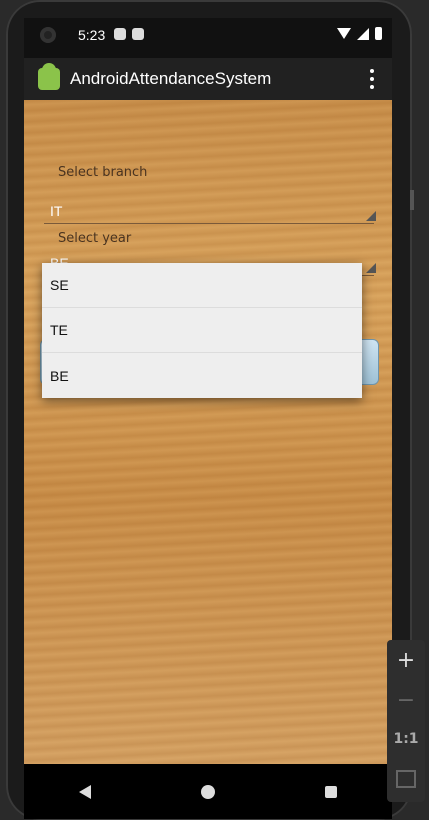 The height and width of the screenshot is (820, 429). I want to click on app-title: AndroidAttendanceSystem, so click(171, 78).